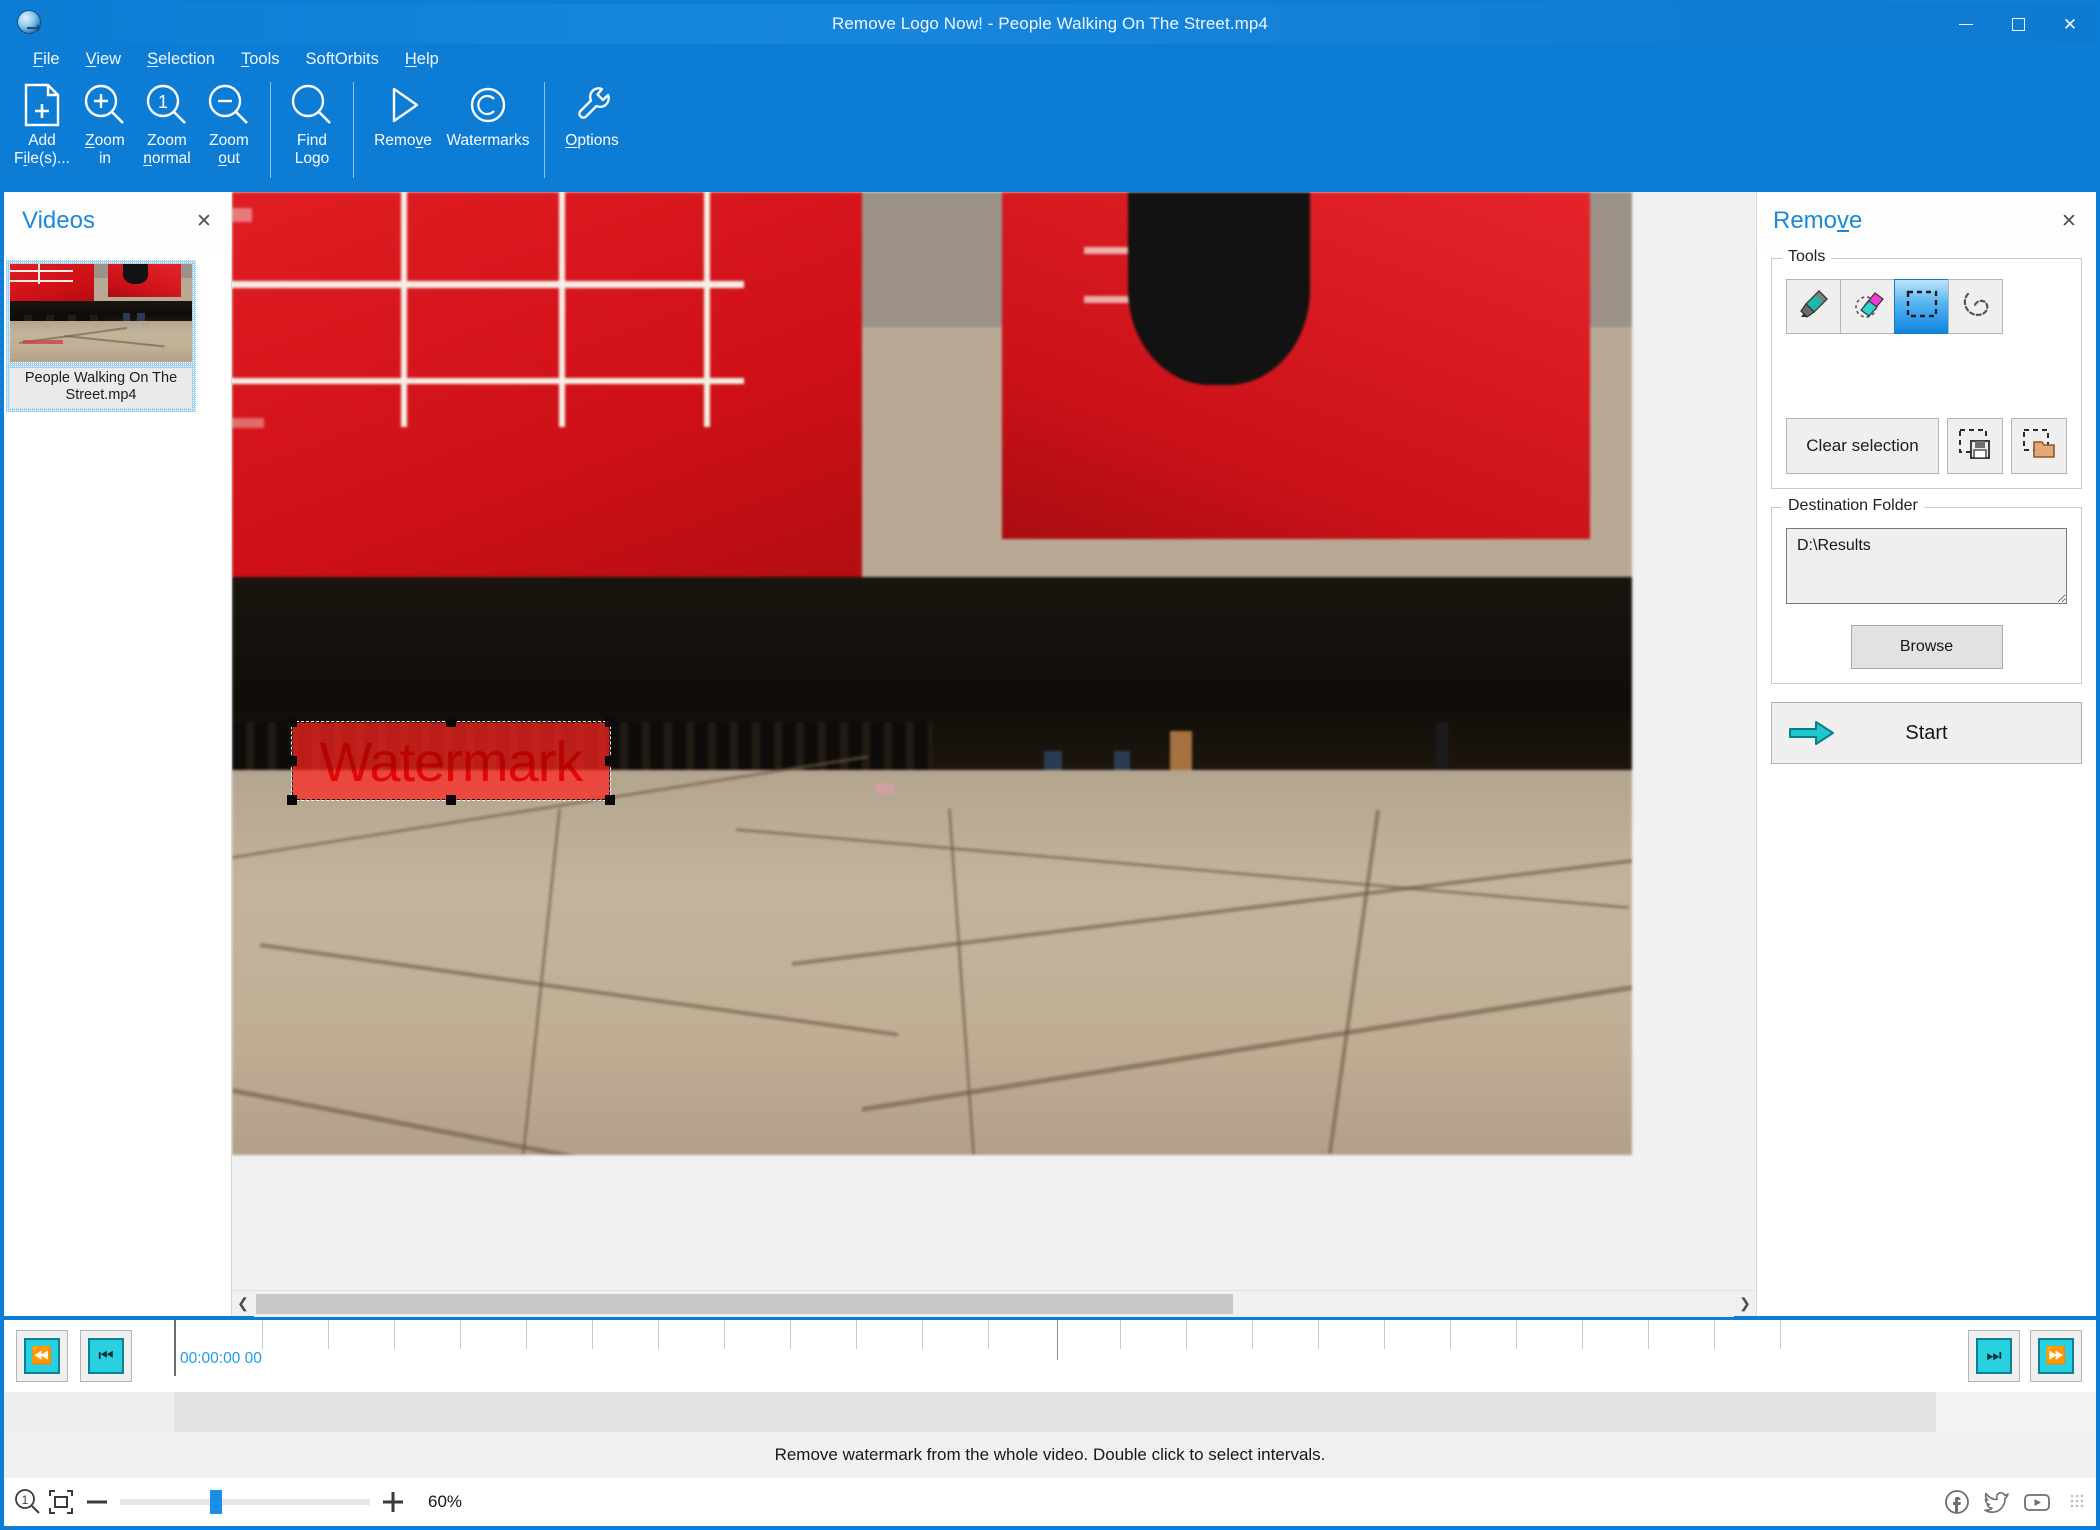  What do you see at coordinates (1055, 1356) in the screenshot?
I see `timeline-ruler: 00:00:00 00` at bounding box center [1055, 1356].